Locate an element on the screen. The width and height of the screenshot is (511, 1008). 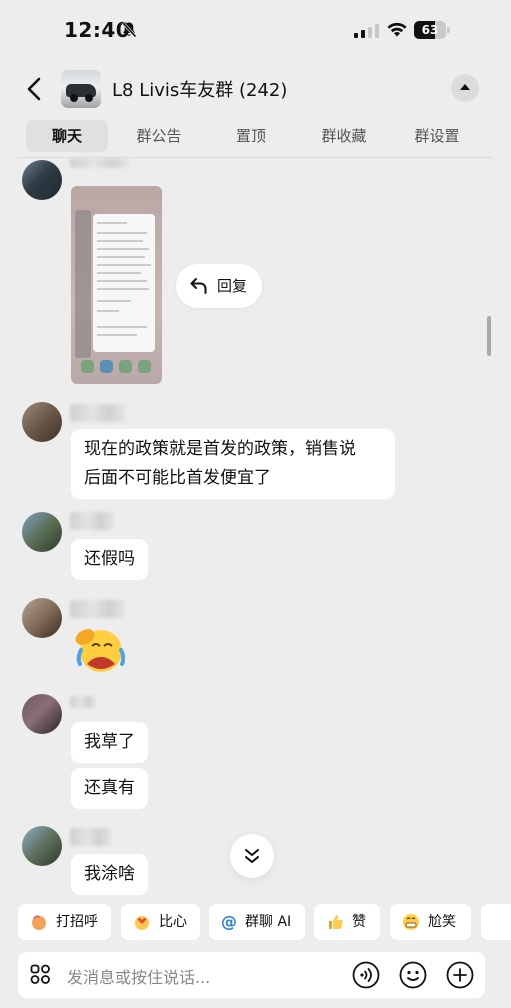
apps-grid-icon is located at coordinates (41, 975).